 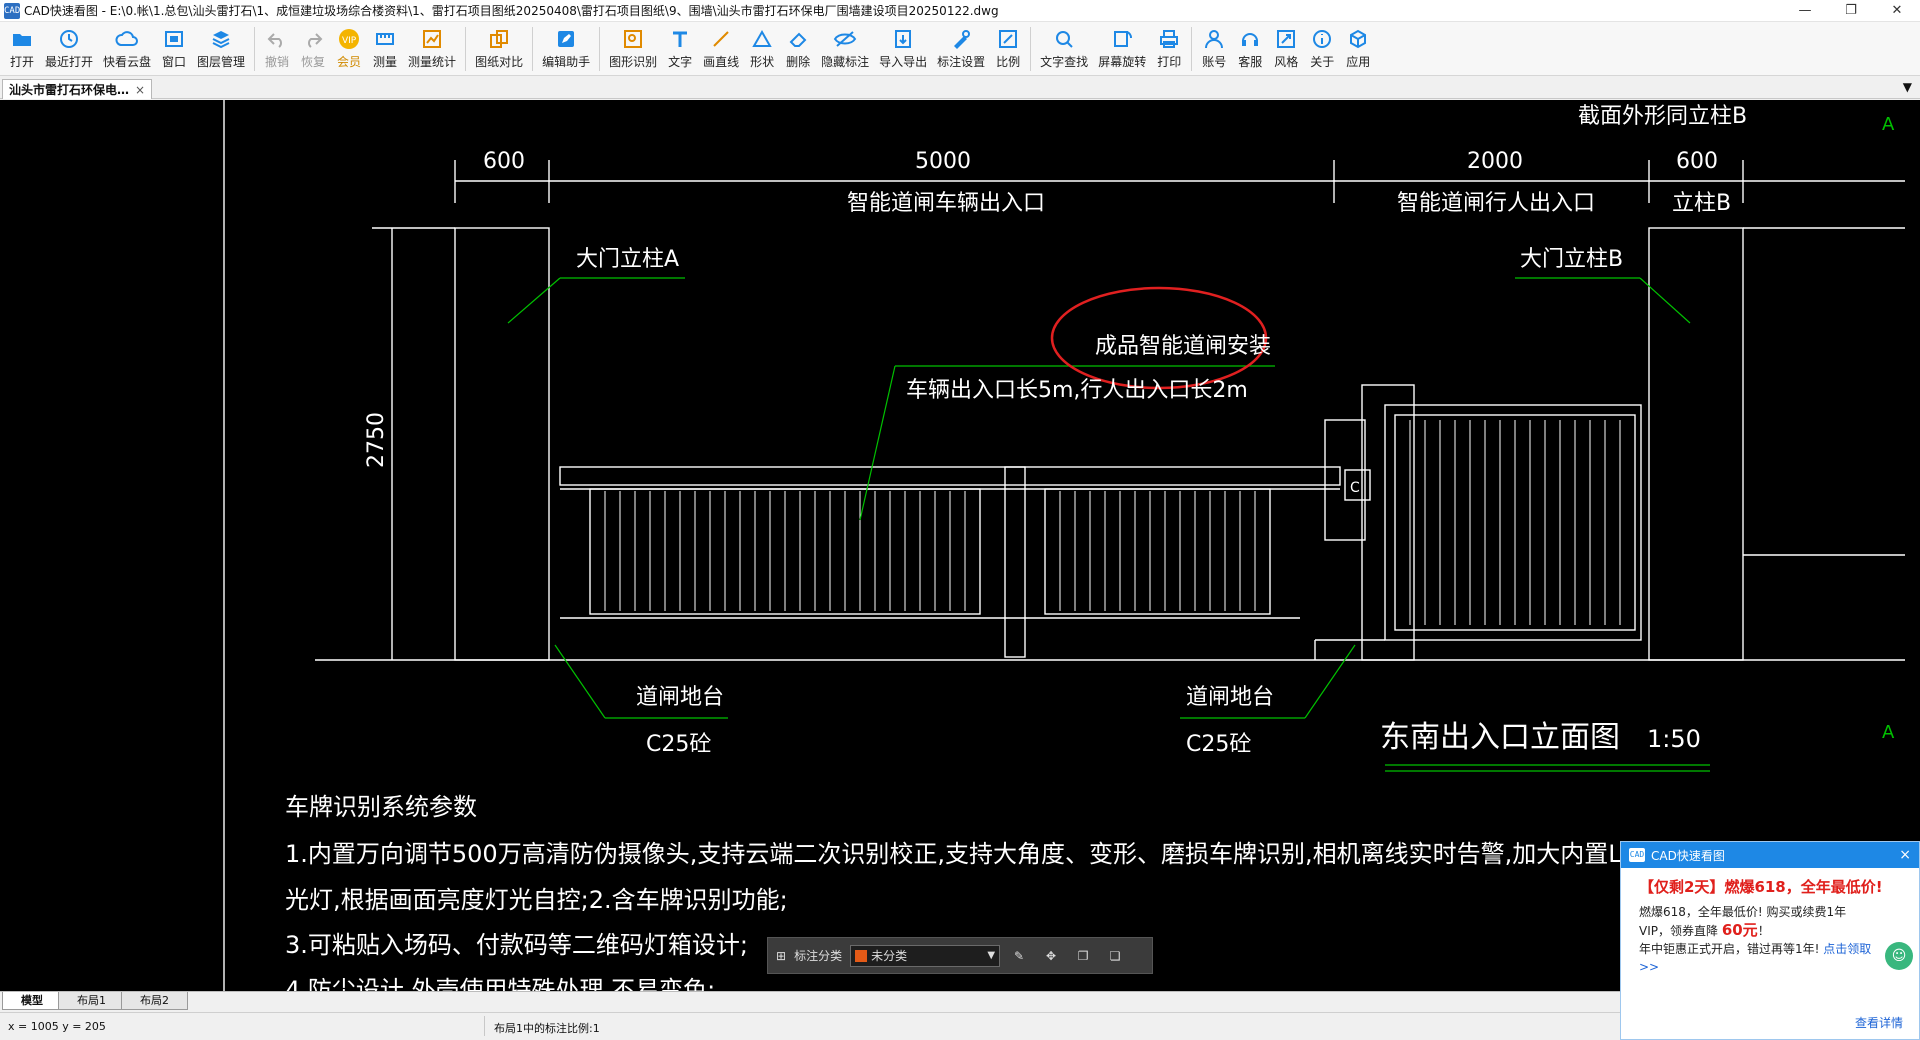 I want to click on shape-icon, so click(x=762, y=39).